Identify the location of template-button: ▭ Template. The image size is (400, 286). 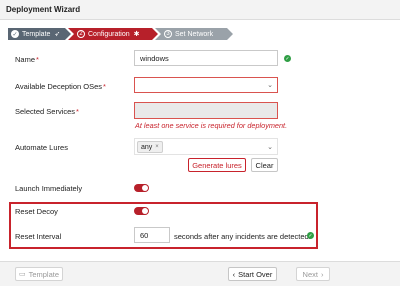
(39, 274).